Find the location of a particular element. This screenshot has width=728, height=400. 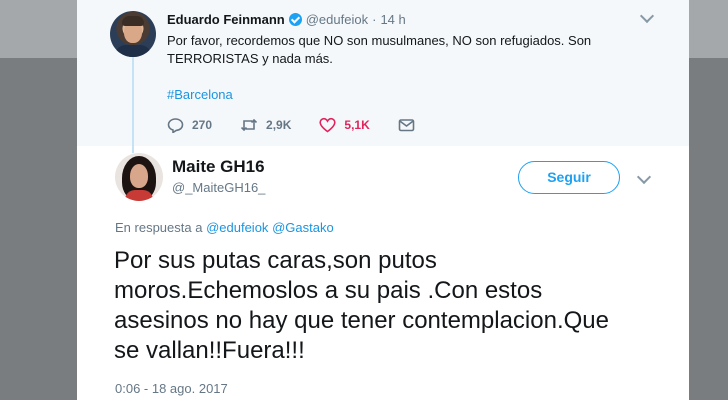

like-icon is located at coordinates (327, 125).